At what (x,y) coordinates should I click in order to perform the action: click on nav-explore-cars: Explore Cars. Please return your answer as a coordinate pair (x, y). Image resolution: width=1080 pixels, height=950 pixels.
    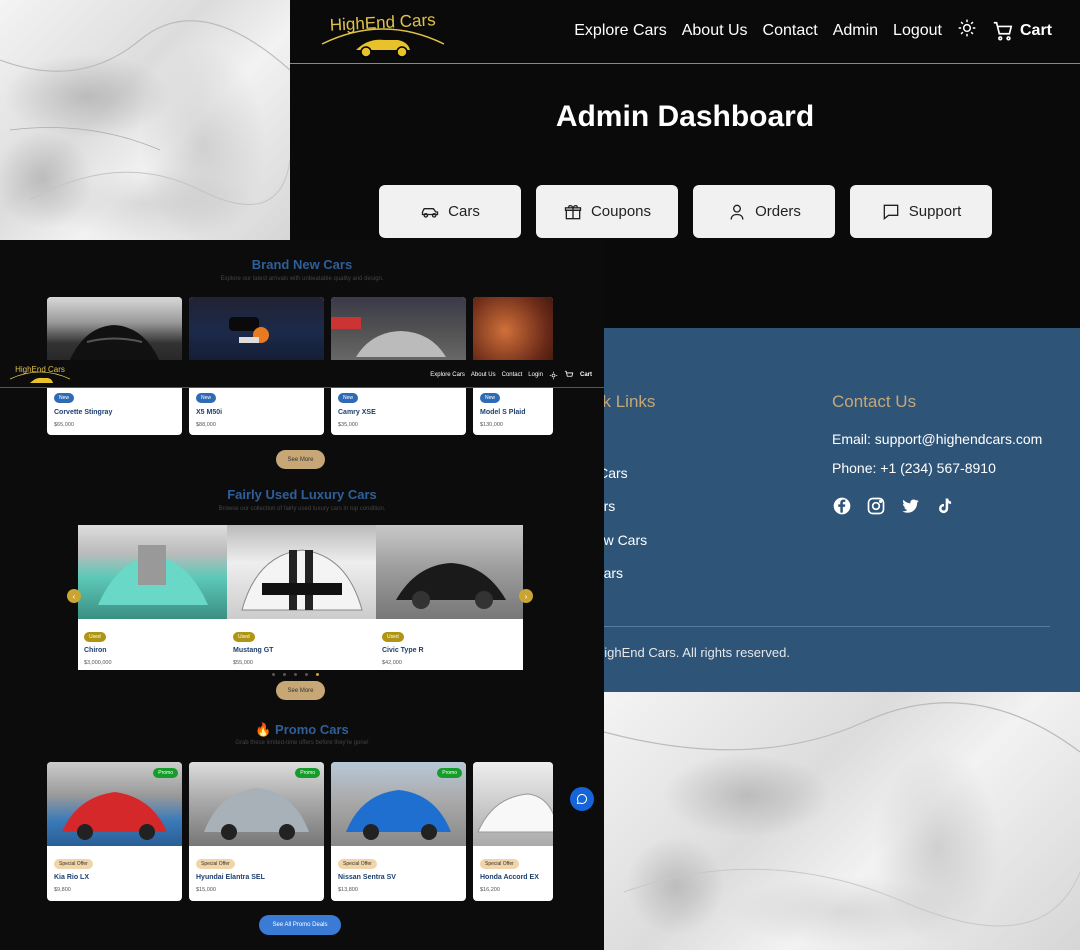
    Looking at the image, I should click on (620, 31).